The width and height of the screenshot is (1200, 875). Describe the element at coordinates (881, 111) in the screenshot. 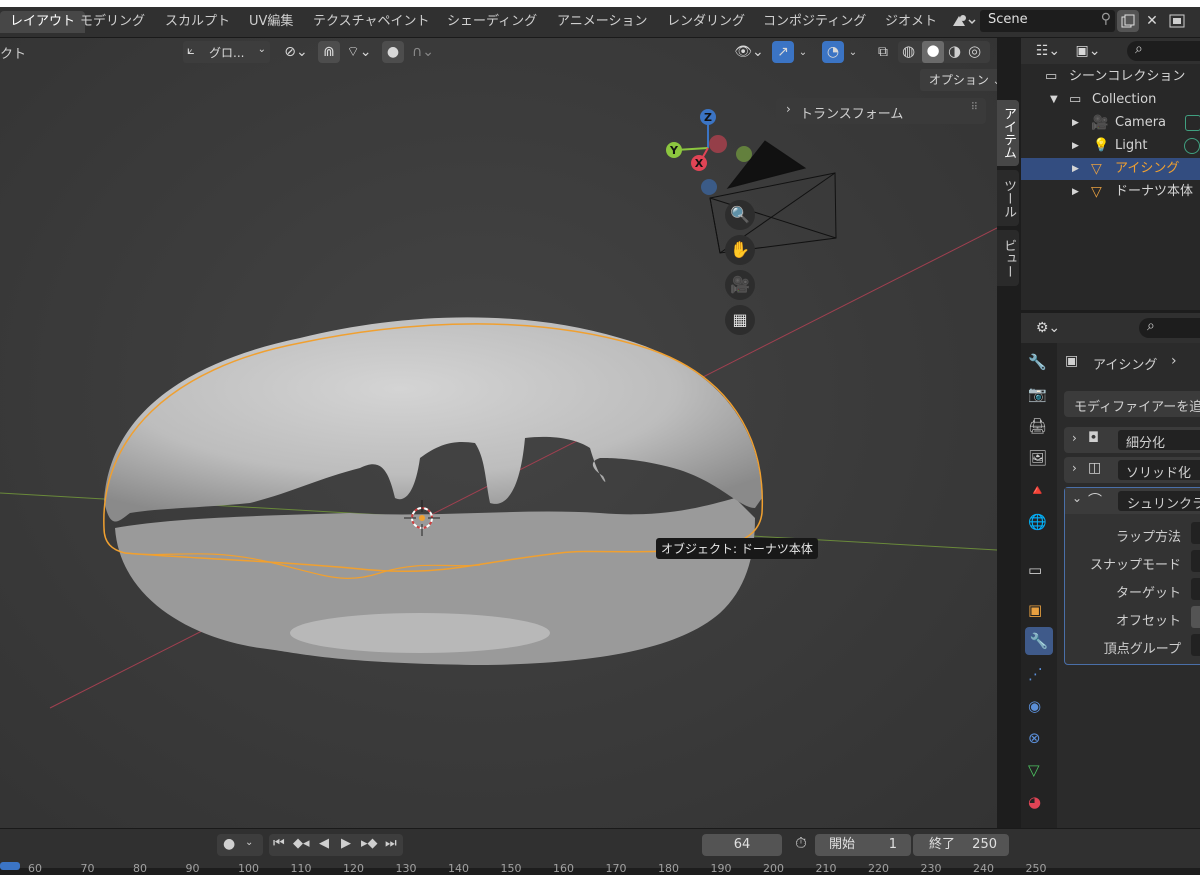

I see `transform-panel: › トランスフォーム ⠿` at that location.